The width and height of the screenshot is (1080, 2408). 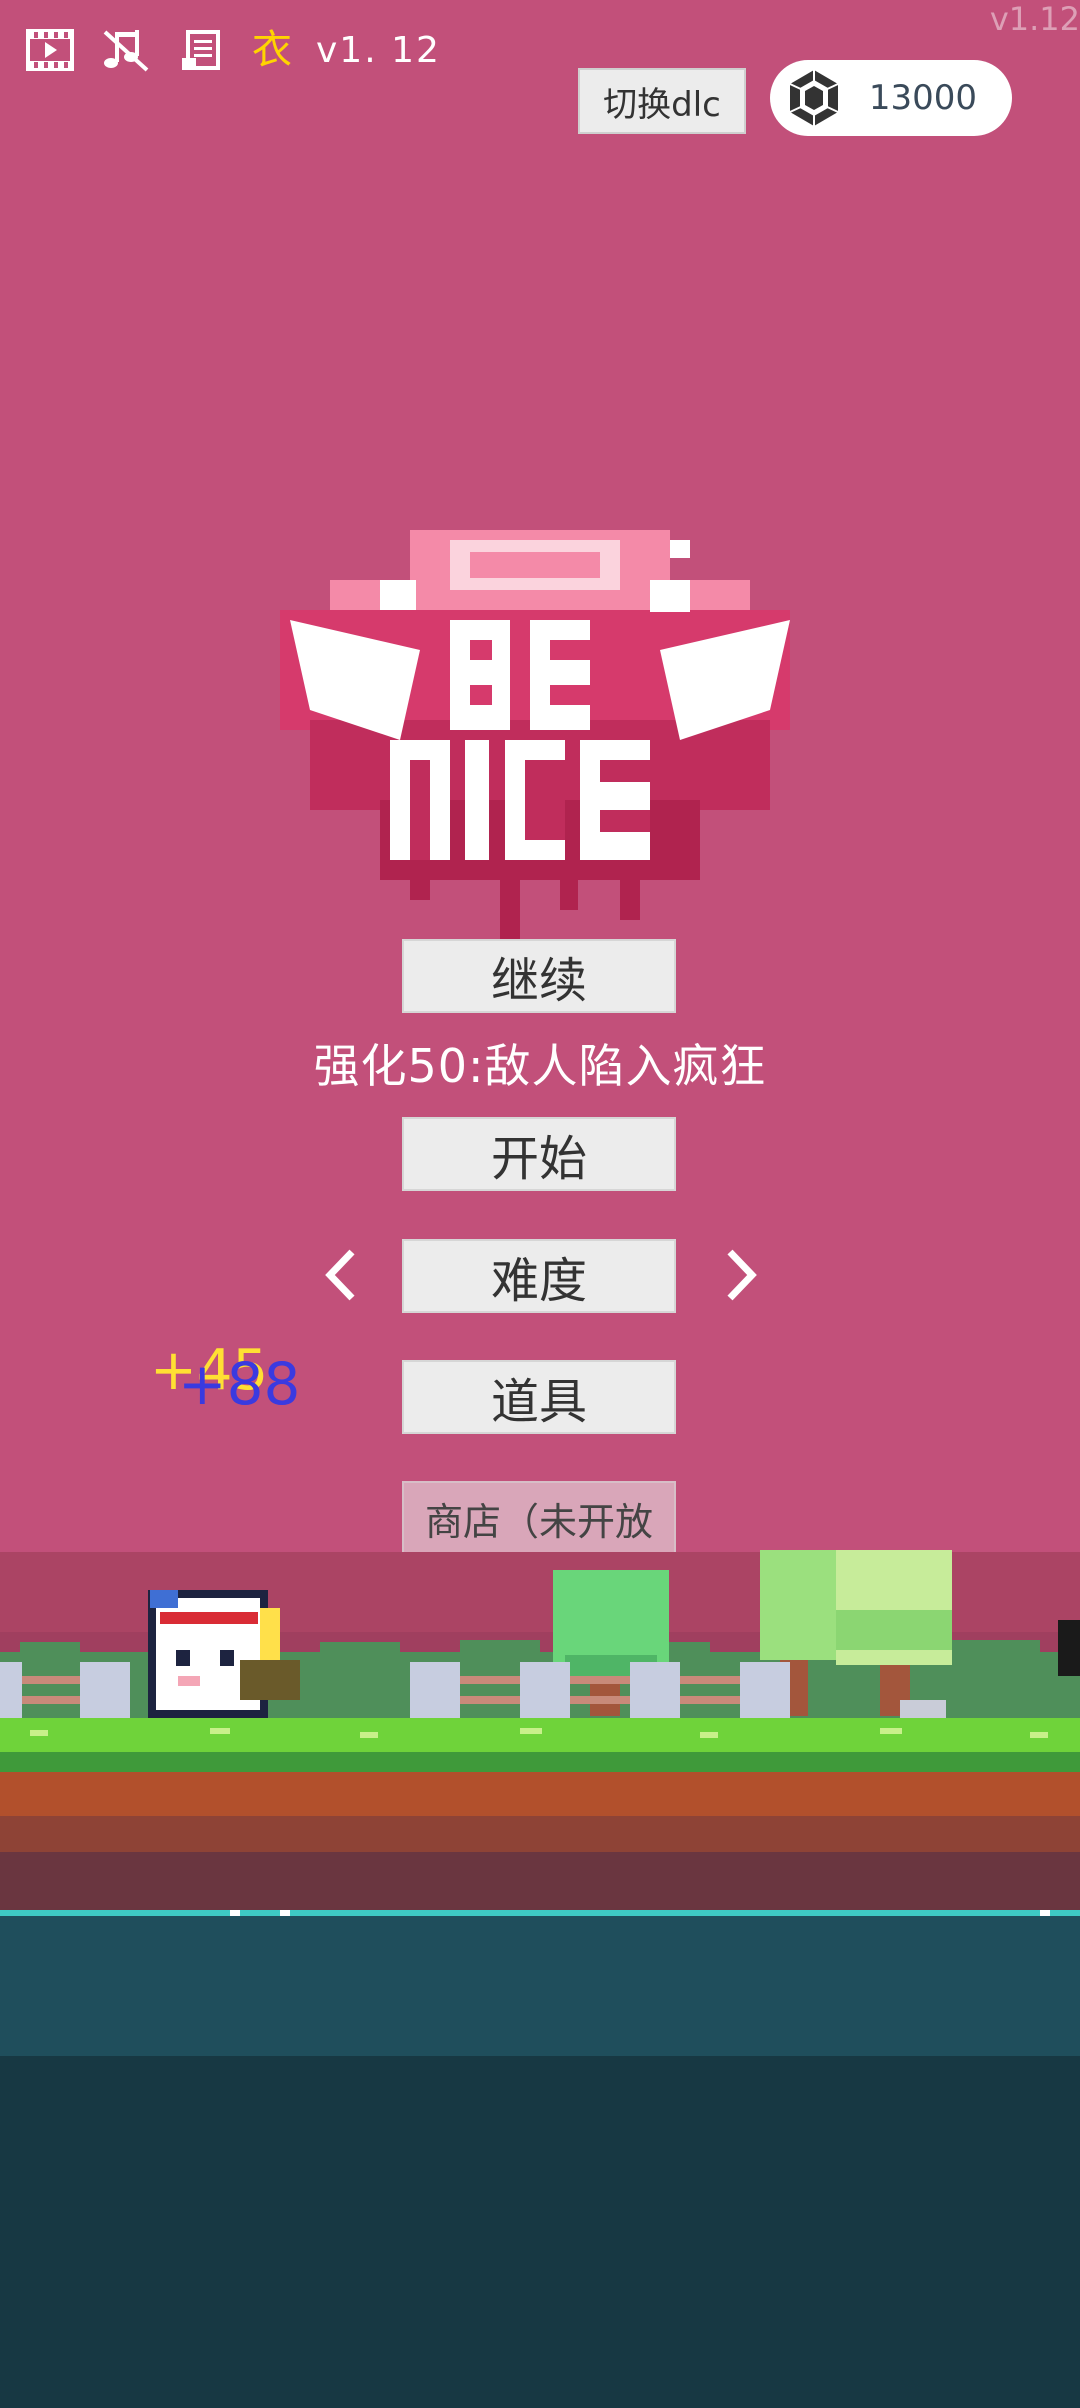 What do you see at coordinates (224, 1654) in the screenshot?
I see `player-character` at bounding box center [224, 1654].